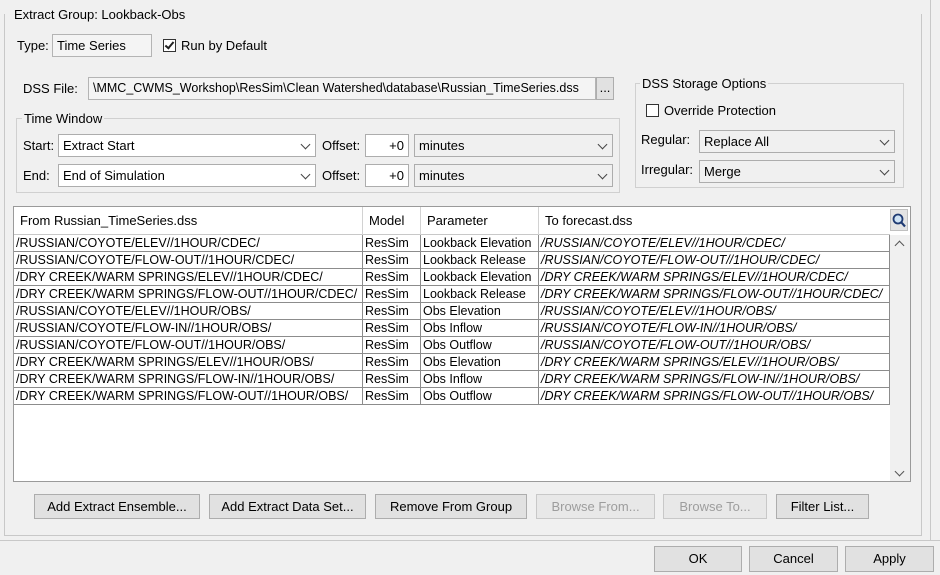 This screenshot has height=575, width=940. What do you see at coordinates (188, 243) in the screenshot?
I see `cell-from: /RUSSIAN/COYOTE/ELEV//1HOUR/CDEC/` at bounding box center [188, 243].